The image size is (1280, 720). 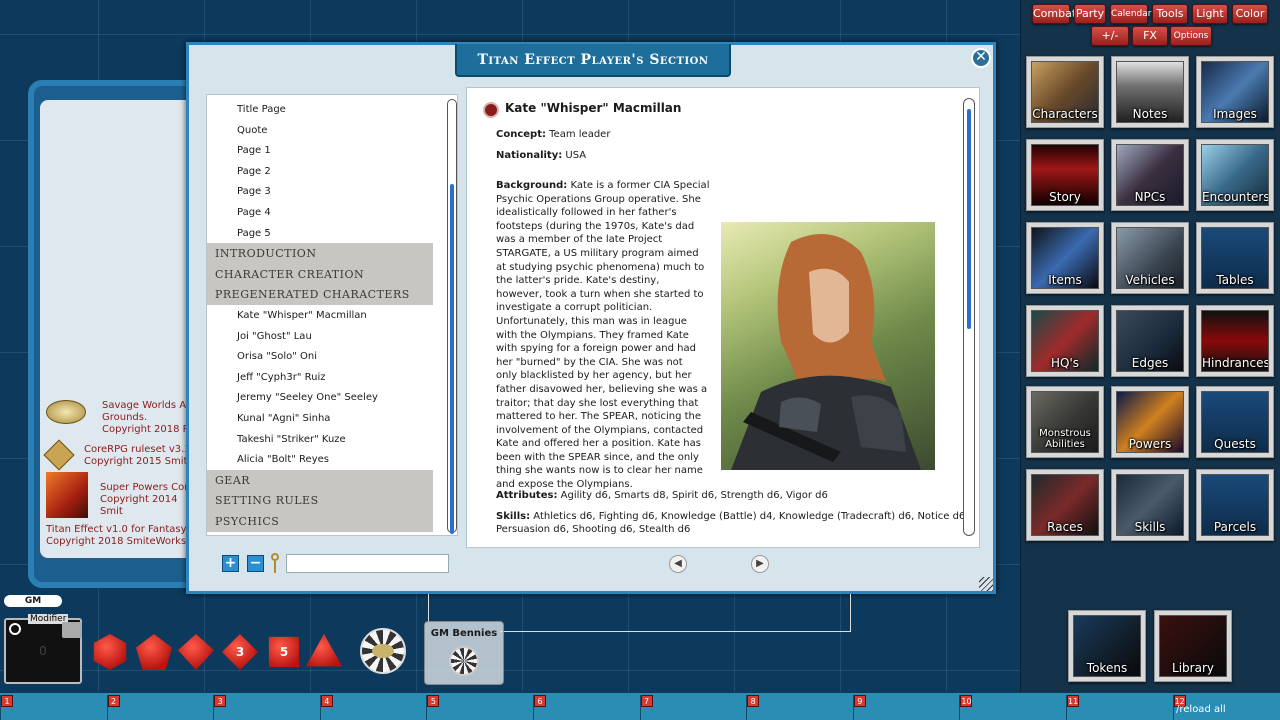 I want to click on tile-label: Encounters, so click(x=1235, y=197).